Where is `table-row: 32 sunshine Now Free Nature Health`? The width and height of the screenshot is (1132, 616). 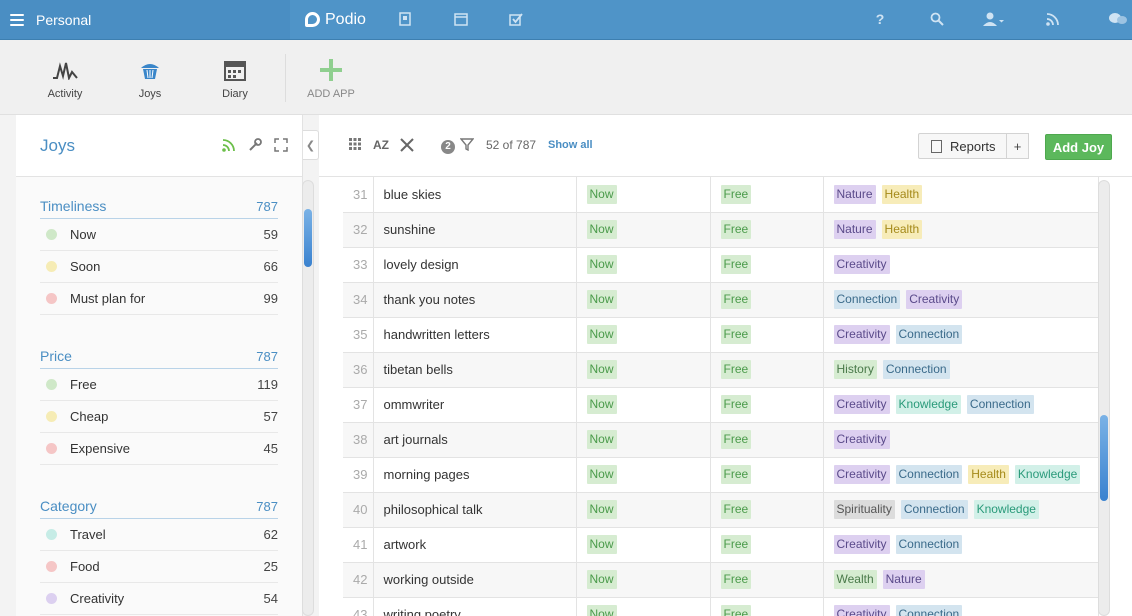
table-row: 32 sunshine Now Free Nature Health is located at coordinates (721, 230).